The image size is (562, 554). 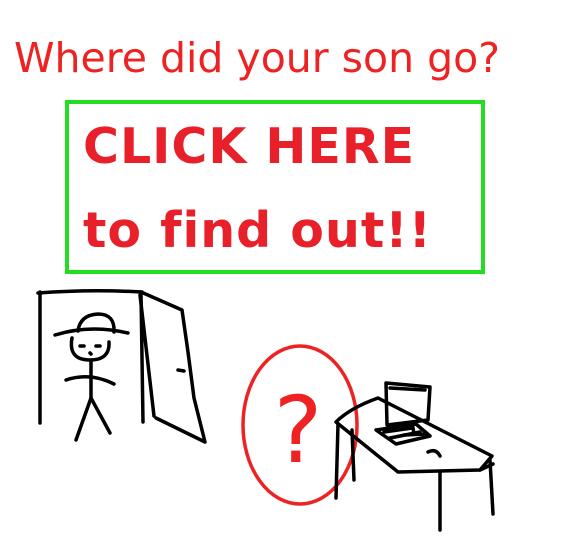 What do you see at coordinates (91, 377) in the screenshot?
I see `stick-figure-icon` at bounding box center [91, 377].